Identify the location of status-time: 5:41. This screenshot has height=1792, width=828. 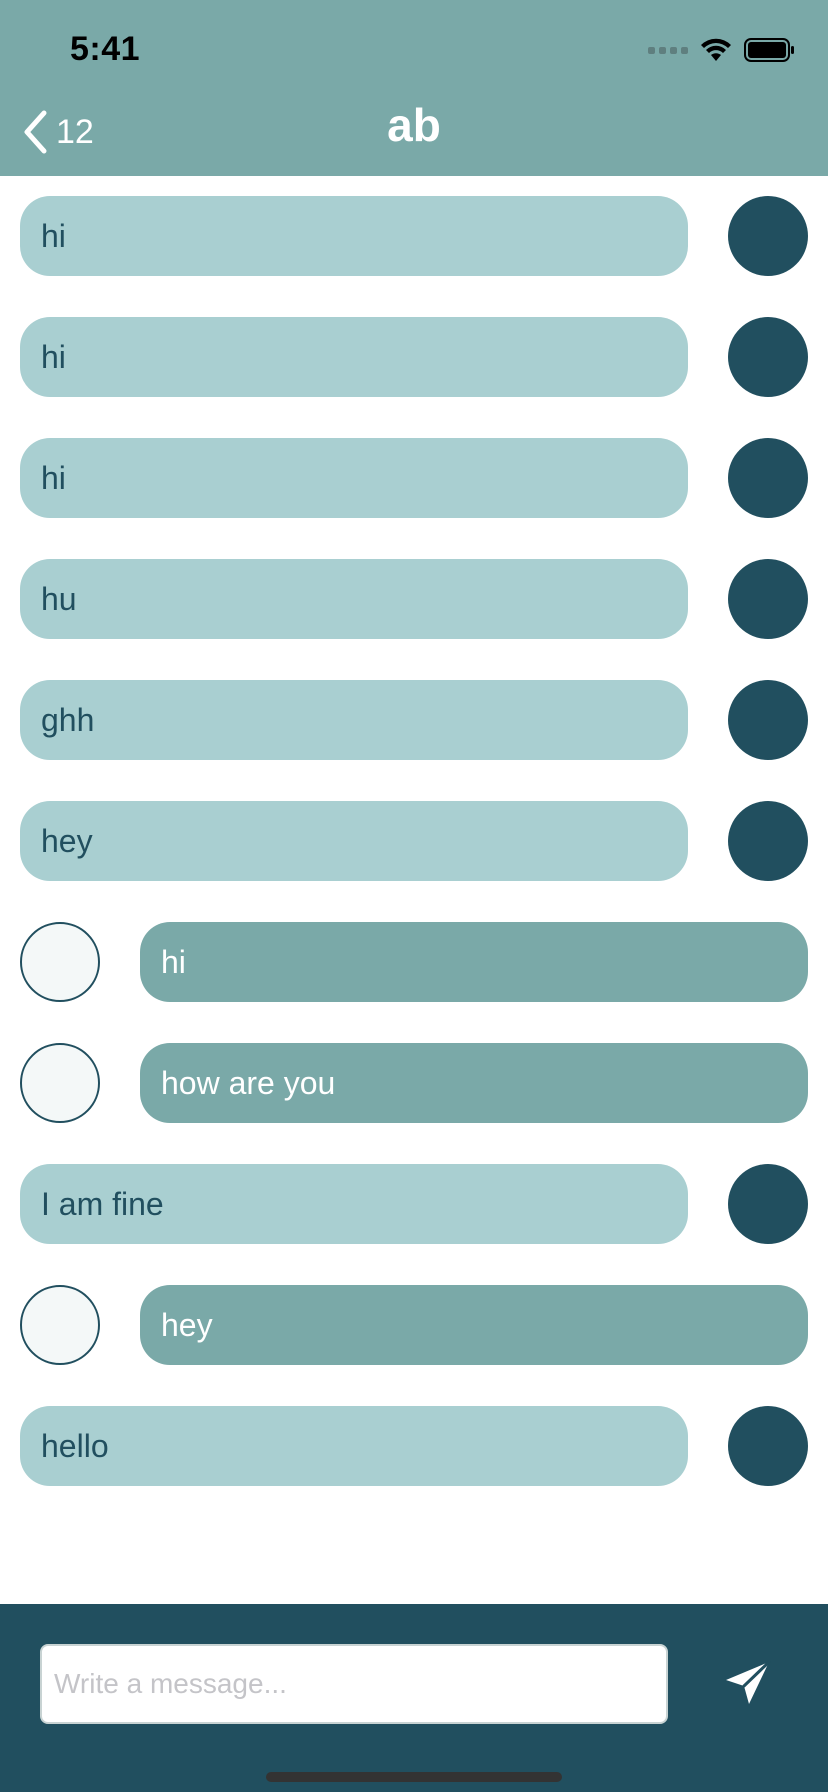
(105, 49).